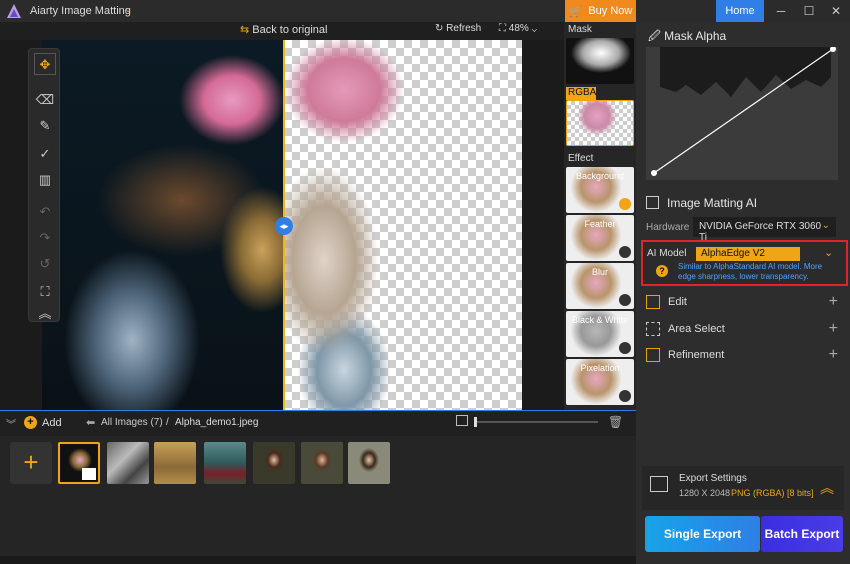 The height and width of the screenshot is (564, 850). Describe the element at coordinates (580, 29) in the screenshot. I see `mask-label: Mask` at that location.